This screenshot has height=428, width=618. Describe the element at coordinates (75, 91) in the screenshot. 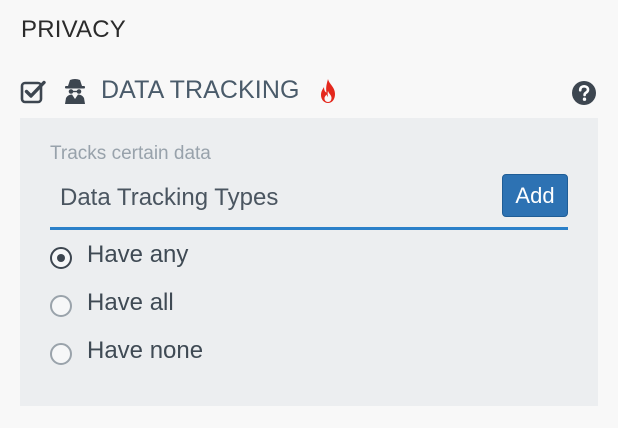

I see `spy-icon` at that location.